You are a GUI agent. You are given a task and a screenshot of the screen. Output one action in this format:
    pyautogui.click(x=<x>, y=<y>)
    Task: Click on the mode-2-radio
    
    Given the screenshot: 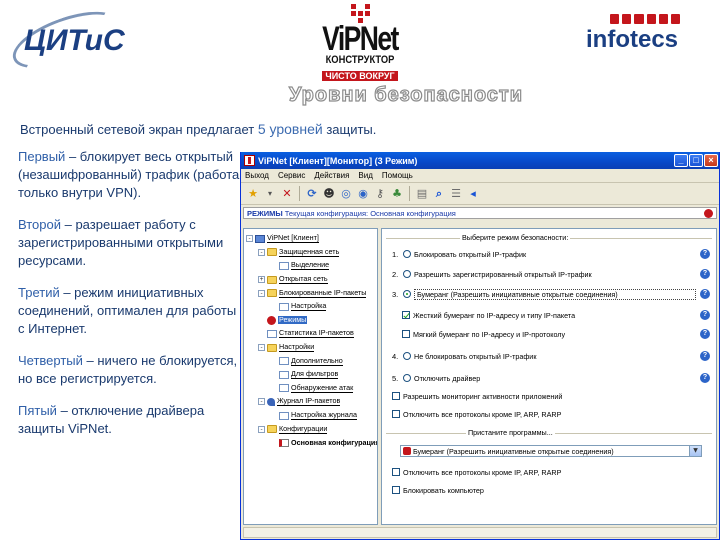 What is the action you would take?
    pyautogui.click(x=407, y=274)
    